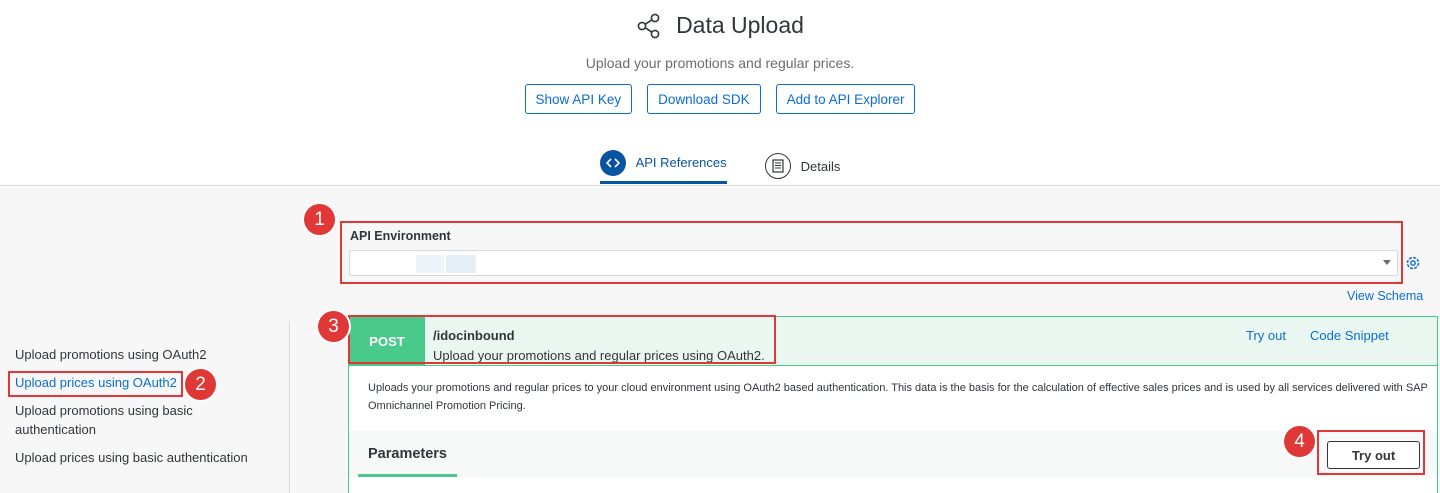 The image size is (1440, 493). What do you see at coordinates (1413, 263) in the screenshot?
I see `gear-icon` at bounding box center [1413, 263].